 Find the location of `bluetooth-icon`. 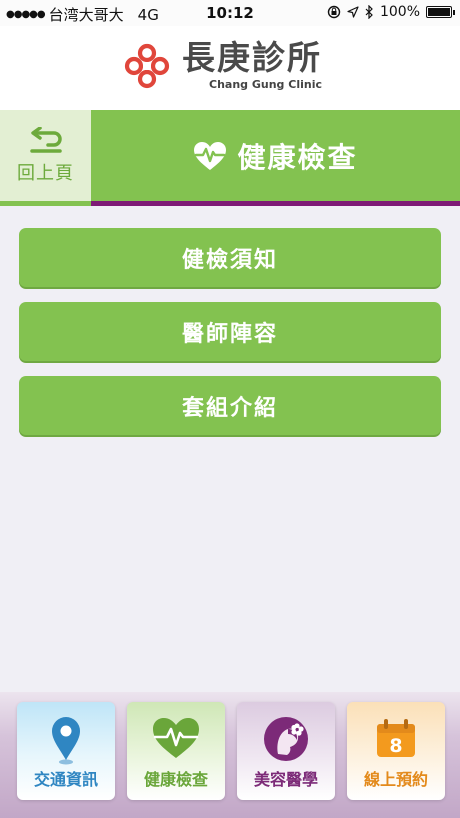

bluetooth-icon is located at coordinates (369, 12).